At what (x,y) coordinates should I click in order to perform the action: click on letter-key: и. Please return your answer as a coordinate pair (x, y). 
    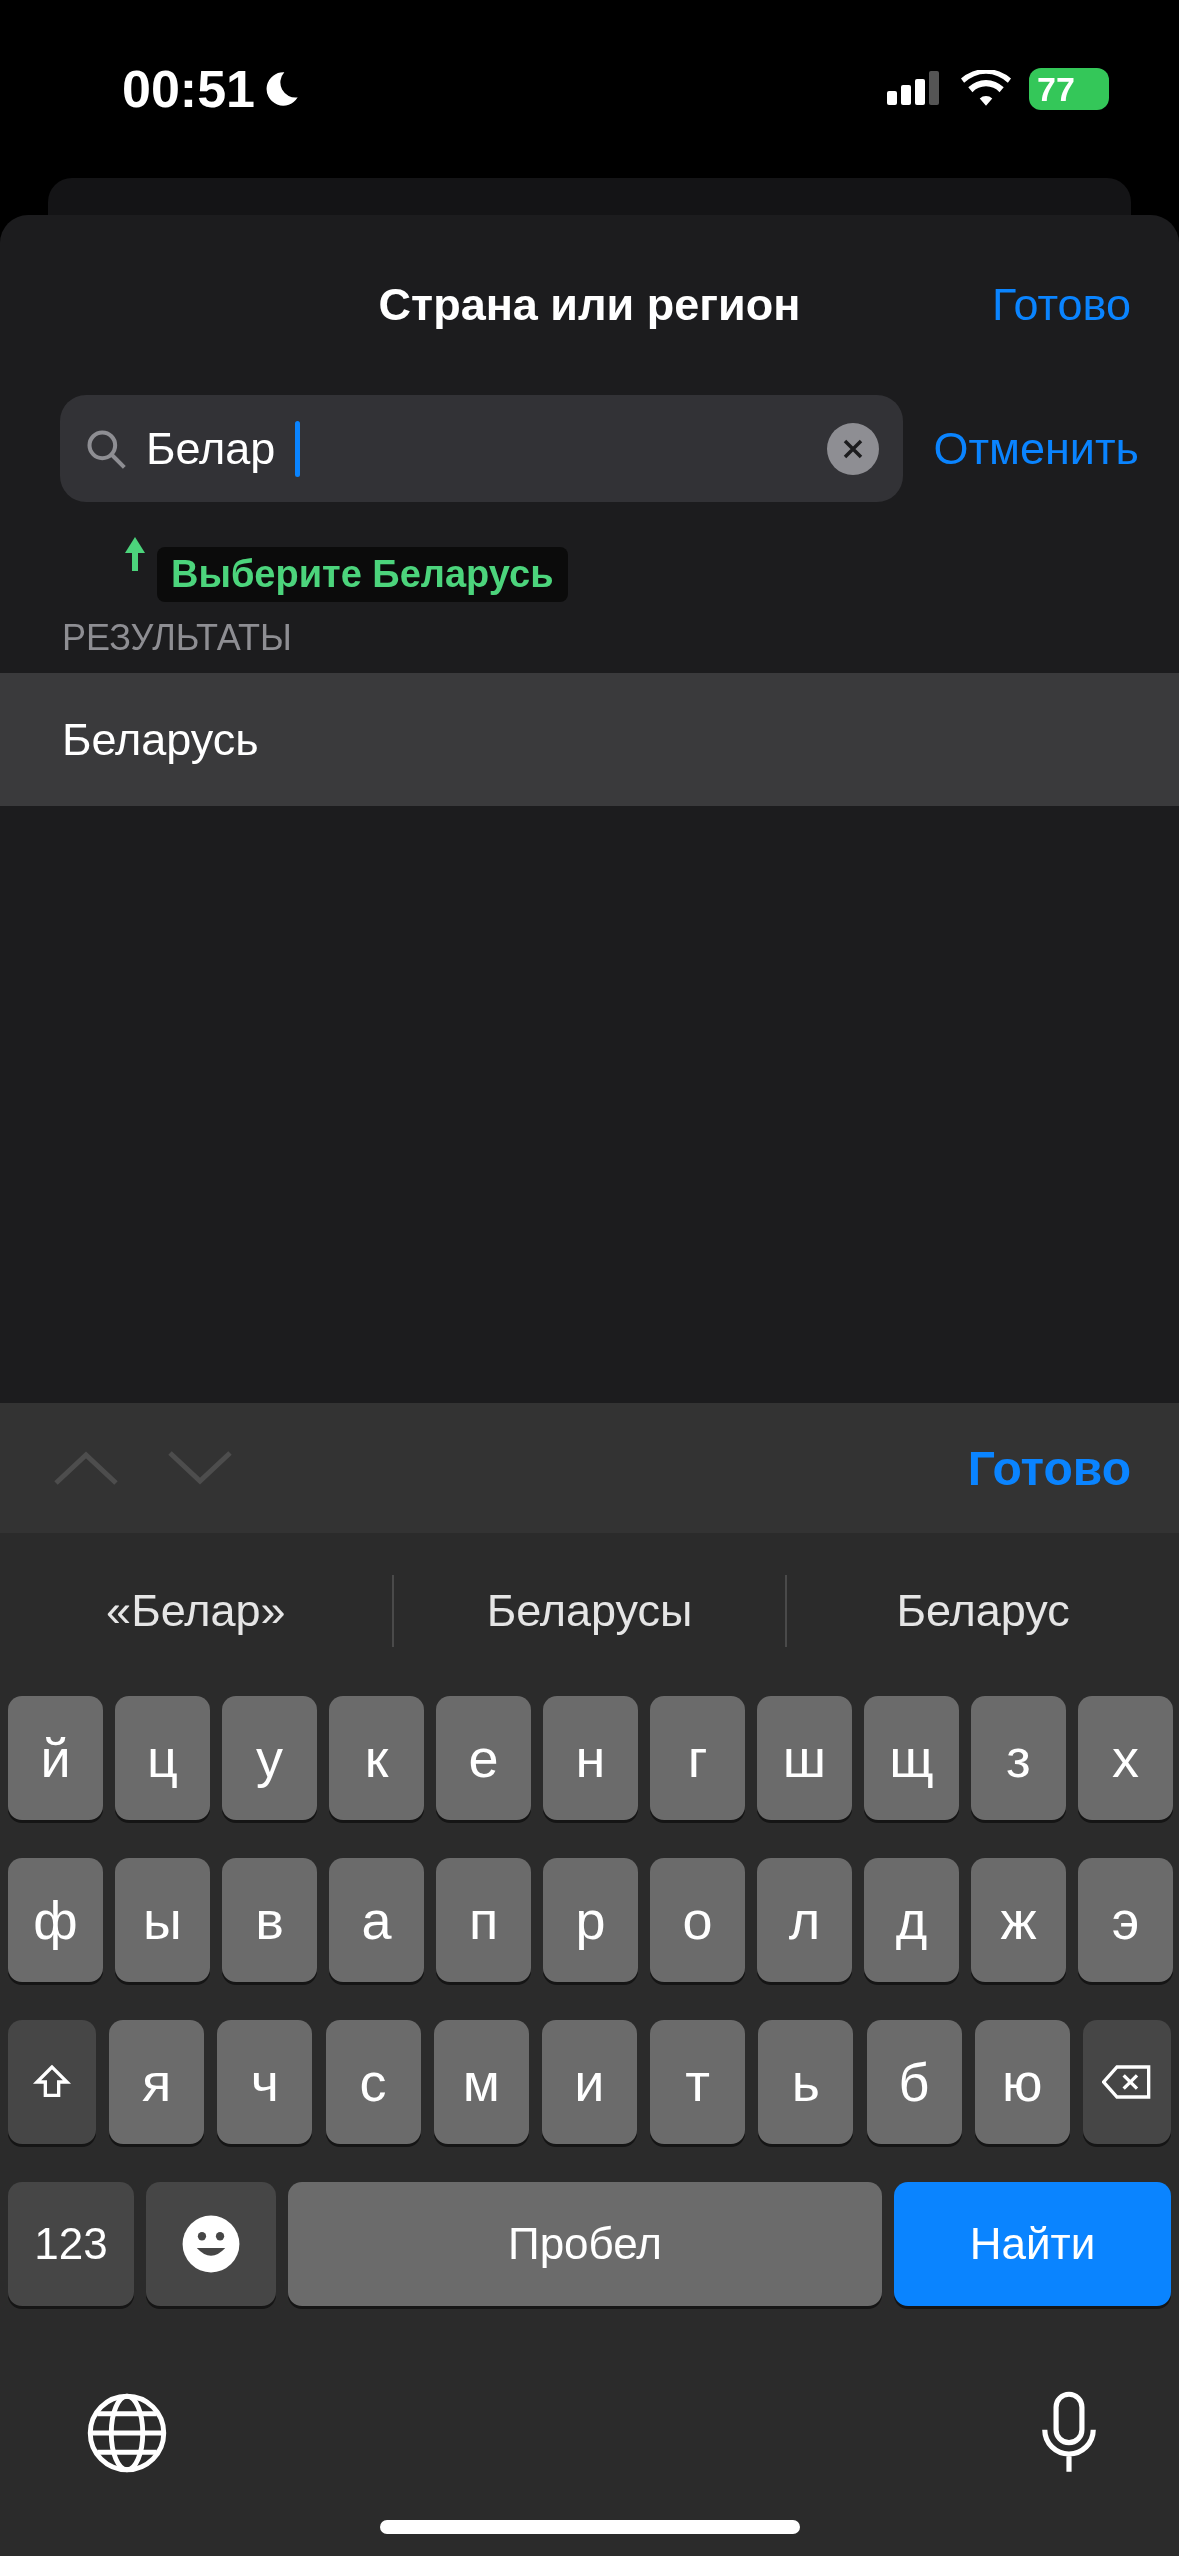
    Looking at the image, I should click on (589, 2082).